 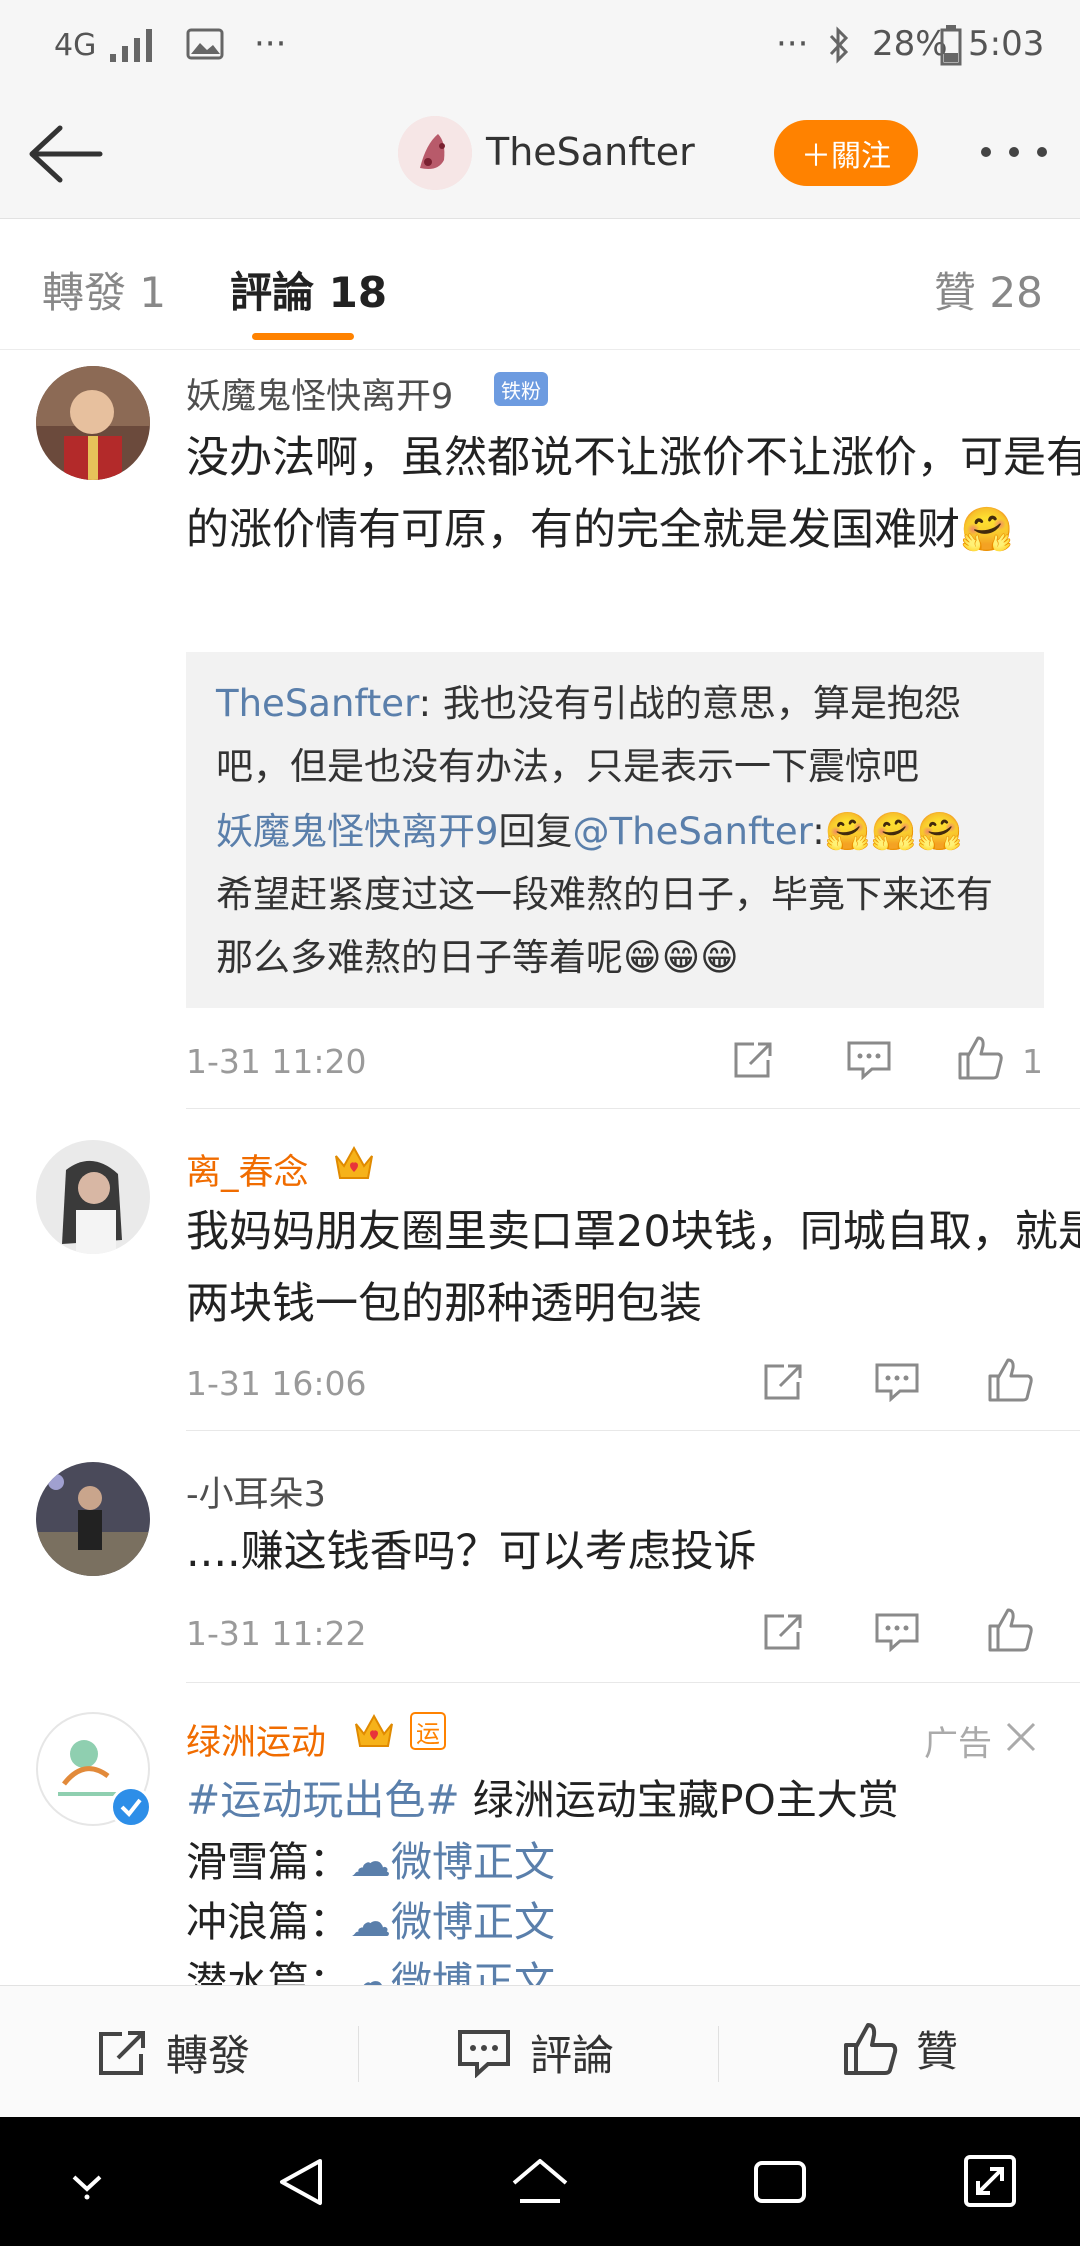 What do you see at coordinates (247, 1169) in the screenshot?
I see `comment-username: 离_春念` at bounding box center [247, 1169].